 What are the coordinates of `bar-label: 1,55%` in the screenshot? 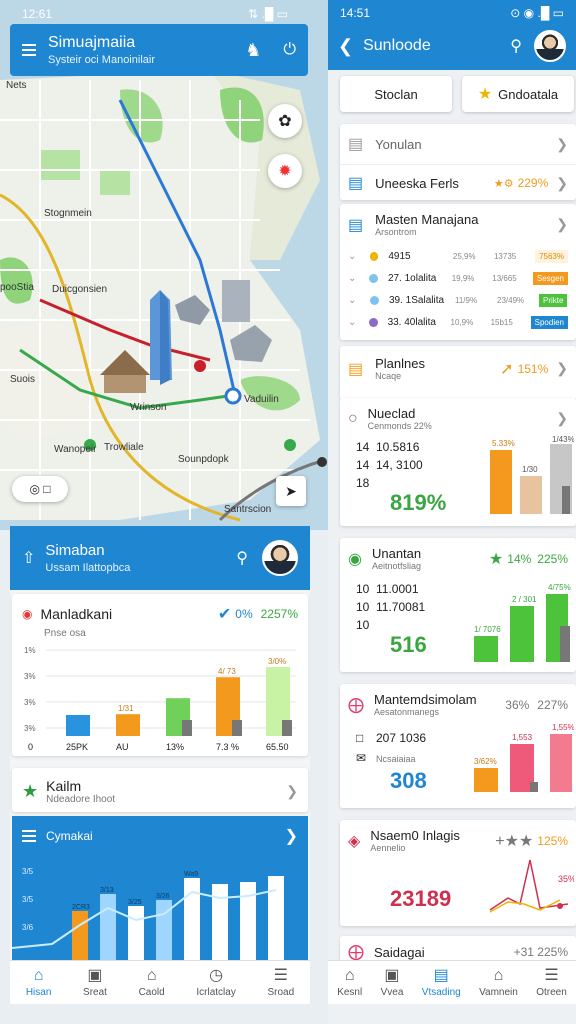 It's located at (563, 727).